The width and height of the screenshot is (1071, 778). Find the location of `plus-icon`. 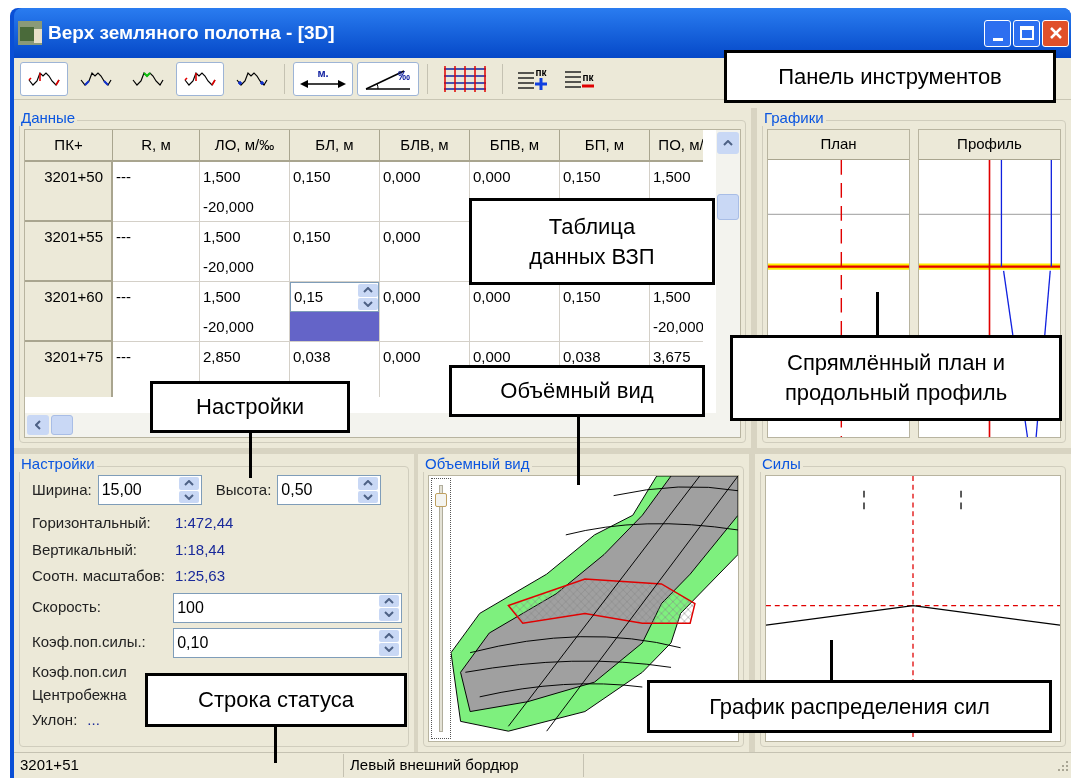

plus-icon is located at coordinates (541, 83).